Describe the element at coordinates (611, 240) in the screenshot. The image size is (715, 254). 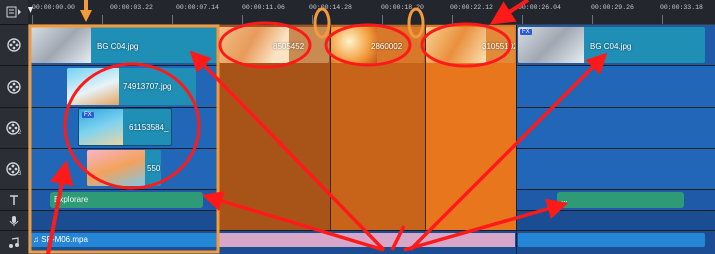
I see `music-clip-tail` at that location.